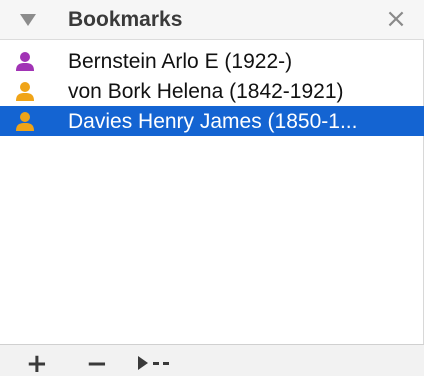 Image resolution: width=424 pixels, height=379 pixels. What do you see at coordinates (212, 20) in the screenshot?
I see `panel-header: Bookmarks ×` at bounding box center [212, 20].